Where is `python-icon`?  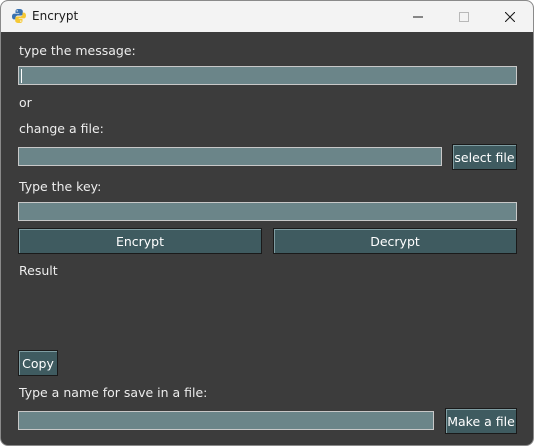 python-icon is located at coordinates (19, 16).